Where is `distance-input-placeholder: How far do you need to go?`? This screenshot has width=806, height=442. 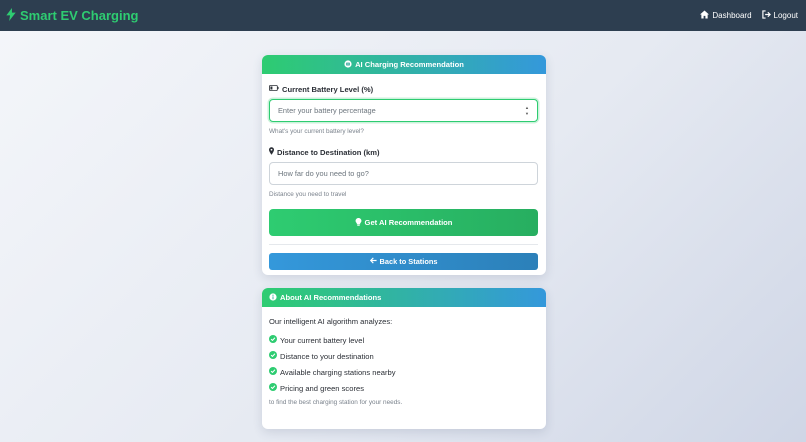 distance-input-placeholder: How far do you need to go? is located at coordinates (323, 173).